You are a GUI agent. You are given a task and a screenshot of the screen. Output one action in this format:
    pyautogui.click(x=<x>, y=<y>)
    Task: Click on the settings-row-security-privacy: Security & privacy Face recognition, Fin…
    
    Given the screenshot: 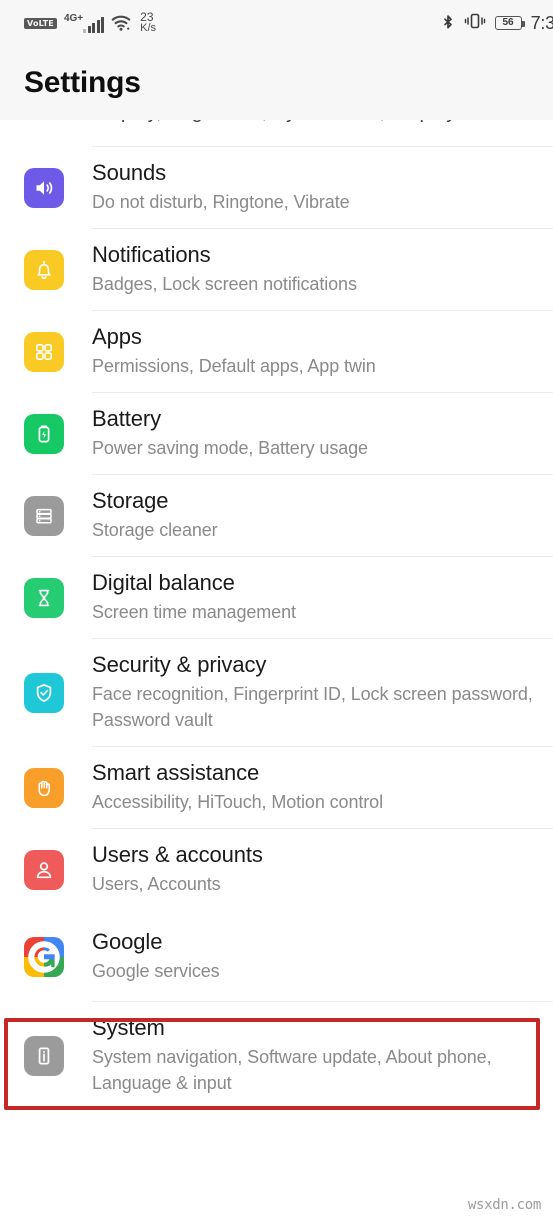 What is the action you would take?
    pyautogui.click(x=276, y=692)
    